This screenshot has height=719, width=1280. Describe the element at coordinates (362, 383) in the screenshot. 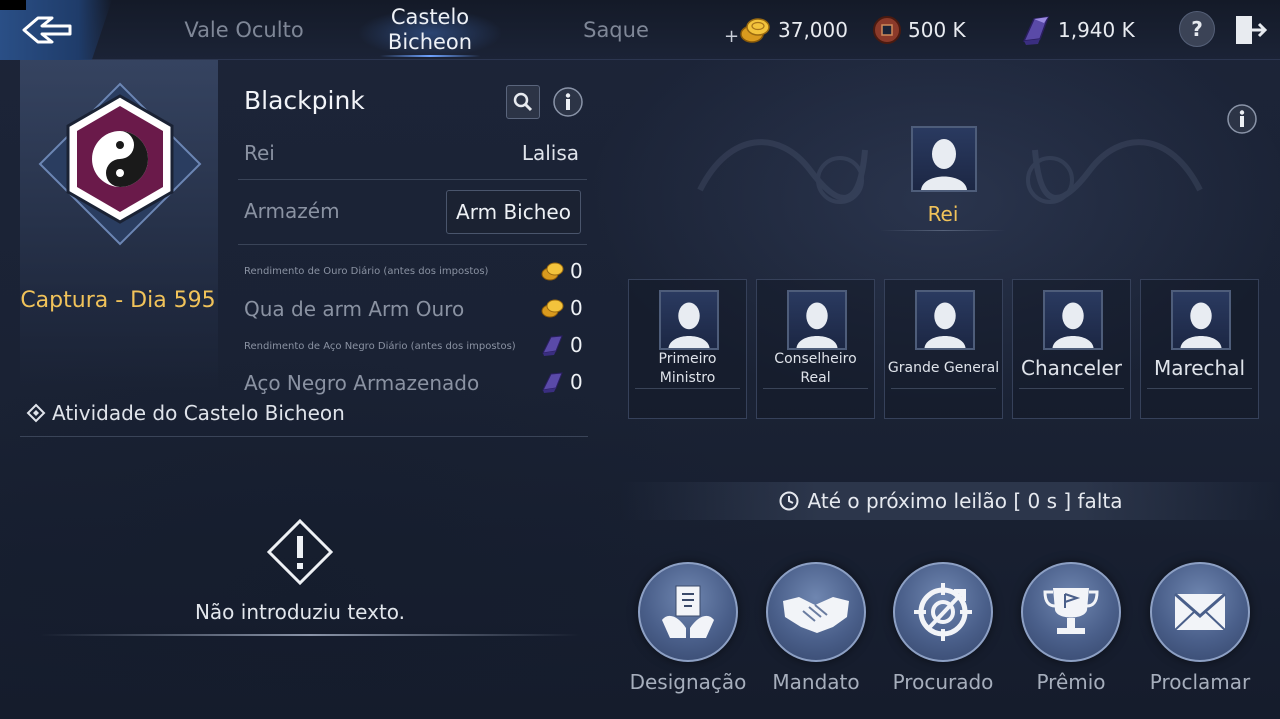

I see `stored-steel-label: Aço Negro Armazenado` at that location.